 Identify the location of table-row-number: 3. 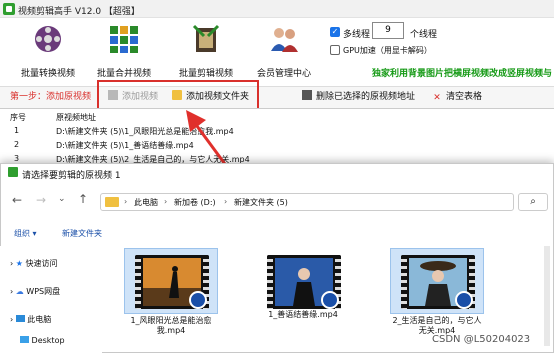
(17, 158).